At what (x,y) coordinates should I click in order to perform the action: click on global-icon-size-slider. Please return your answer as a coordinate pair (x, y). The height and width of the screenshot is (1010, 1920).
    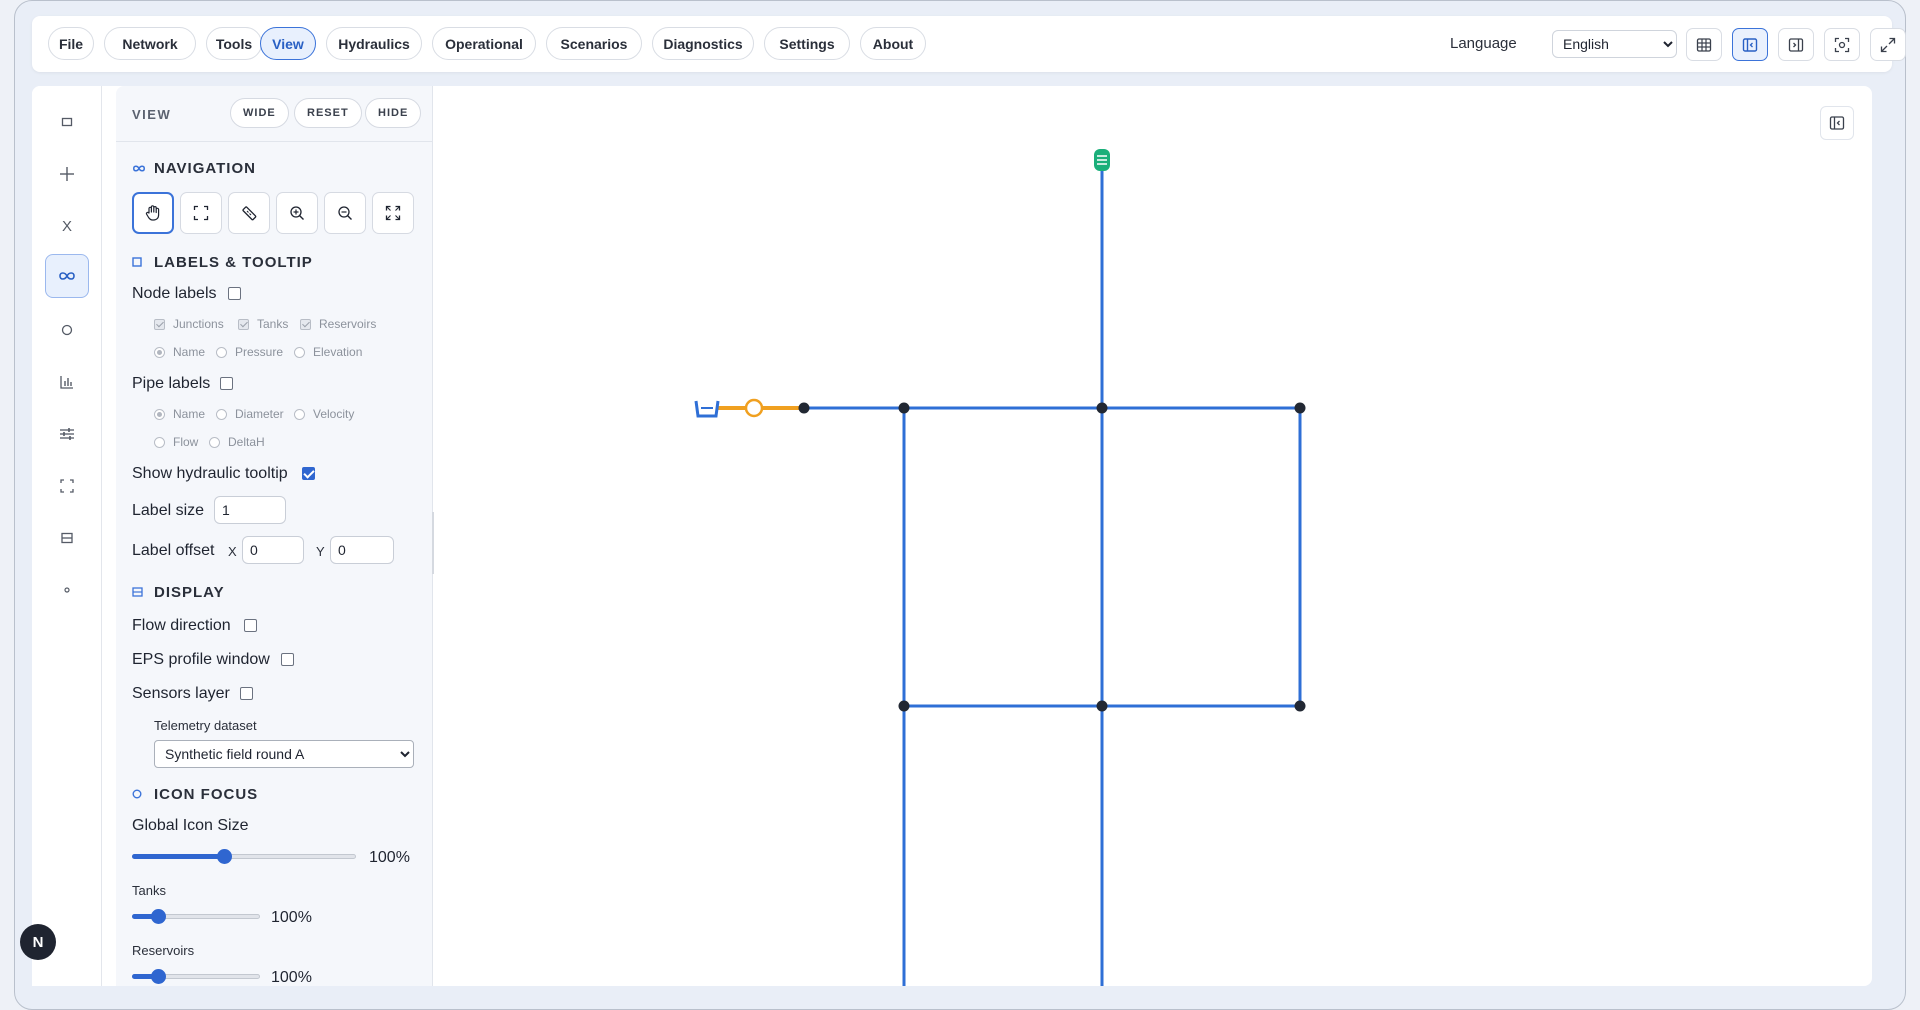
    Looking at the image, I should click on (244, 856).